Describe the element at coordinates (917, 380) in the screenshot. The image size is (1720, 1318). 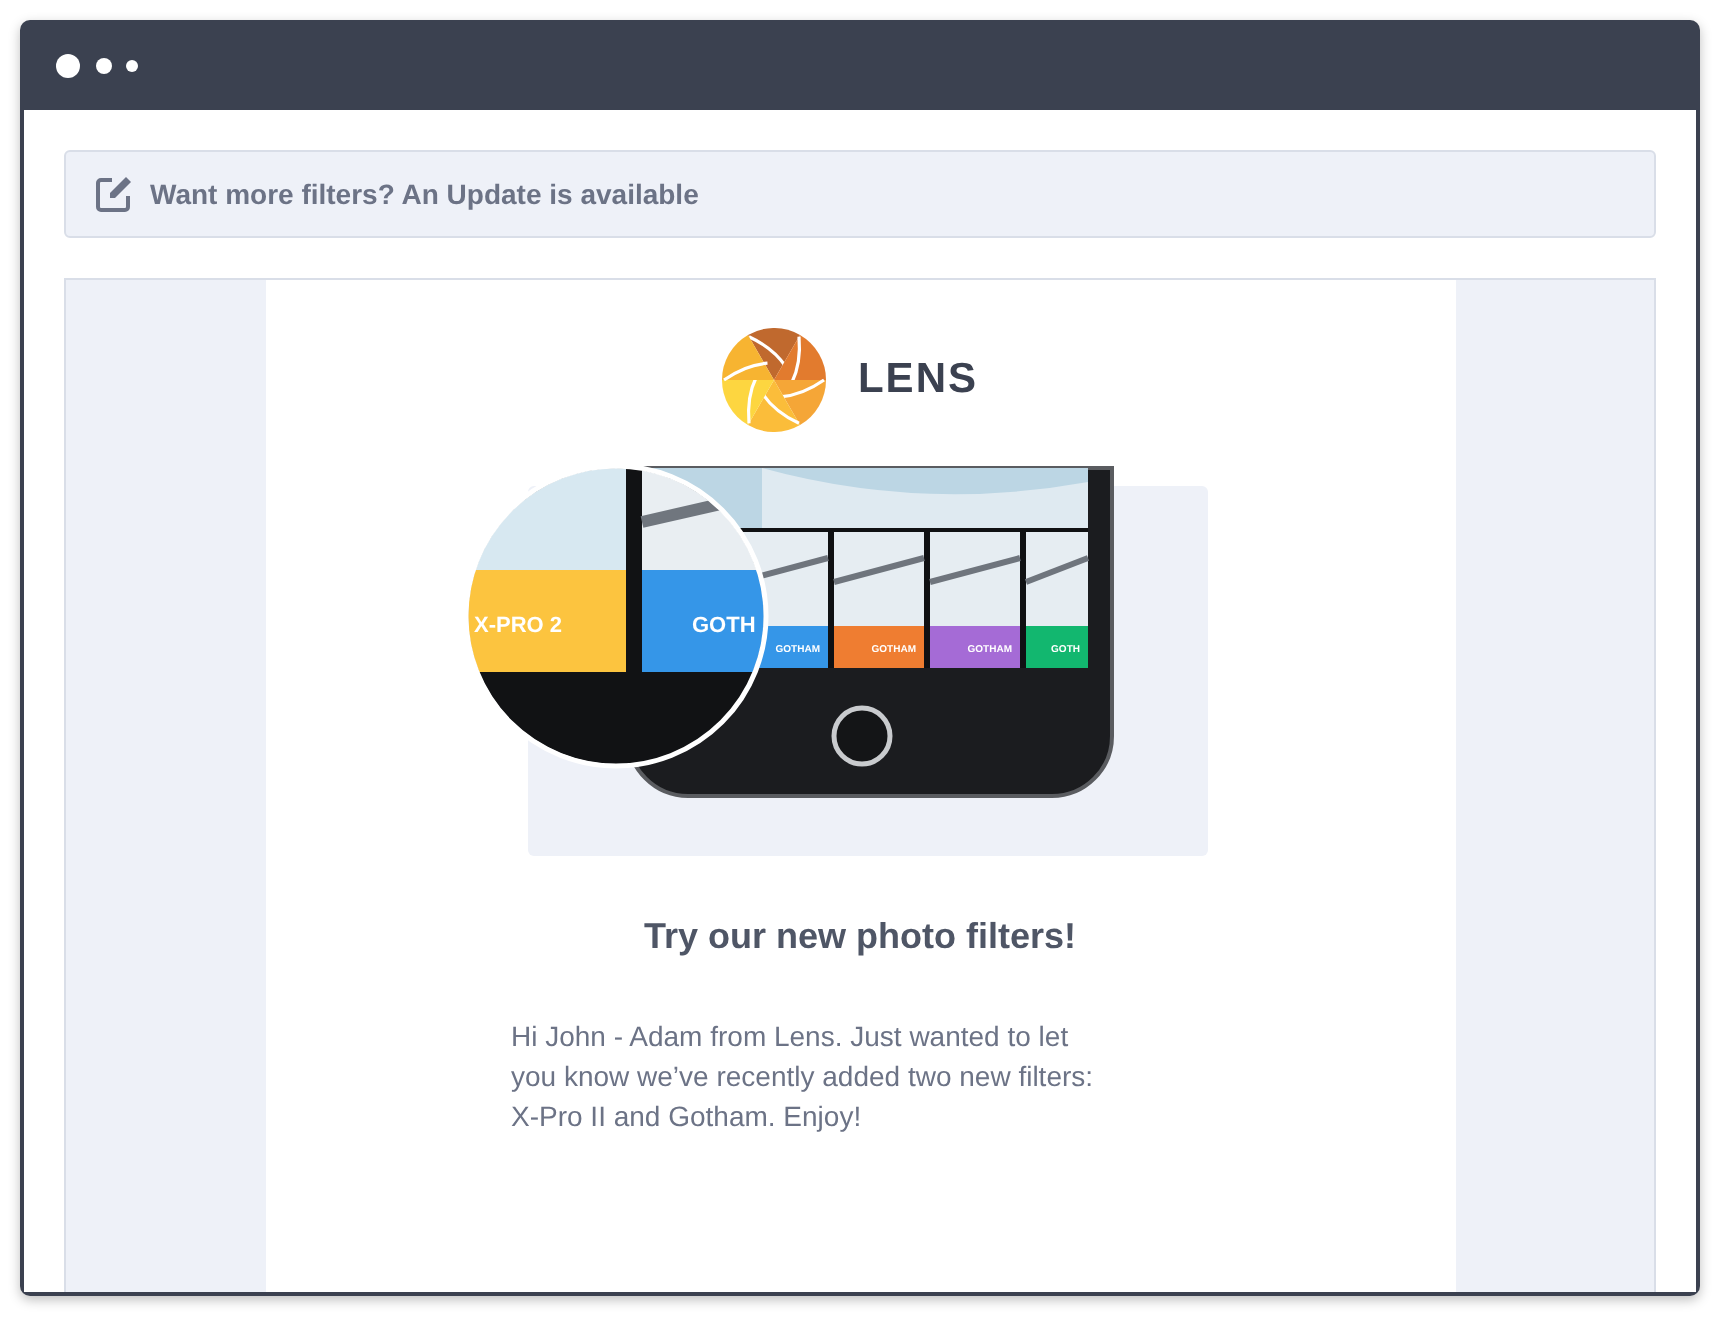
I see `brand-name: LENS` at that location.